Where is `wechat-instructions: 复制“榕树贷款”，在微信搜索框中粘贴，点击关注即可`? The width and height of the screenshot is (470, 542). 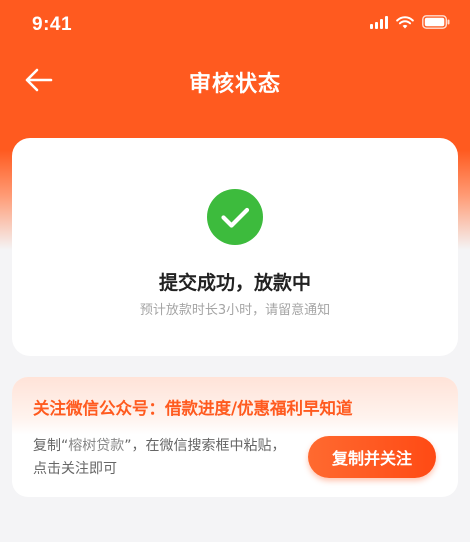 wechat-instructions: 复制“榕树贷款”，在微信搜索框中粘贴，点击关注即可 is located at coordinates (160, 458).